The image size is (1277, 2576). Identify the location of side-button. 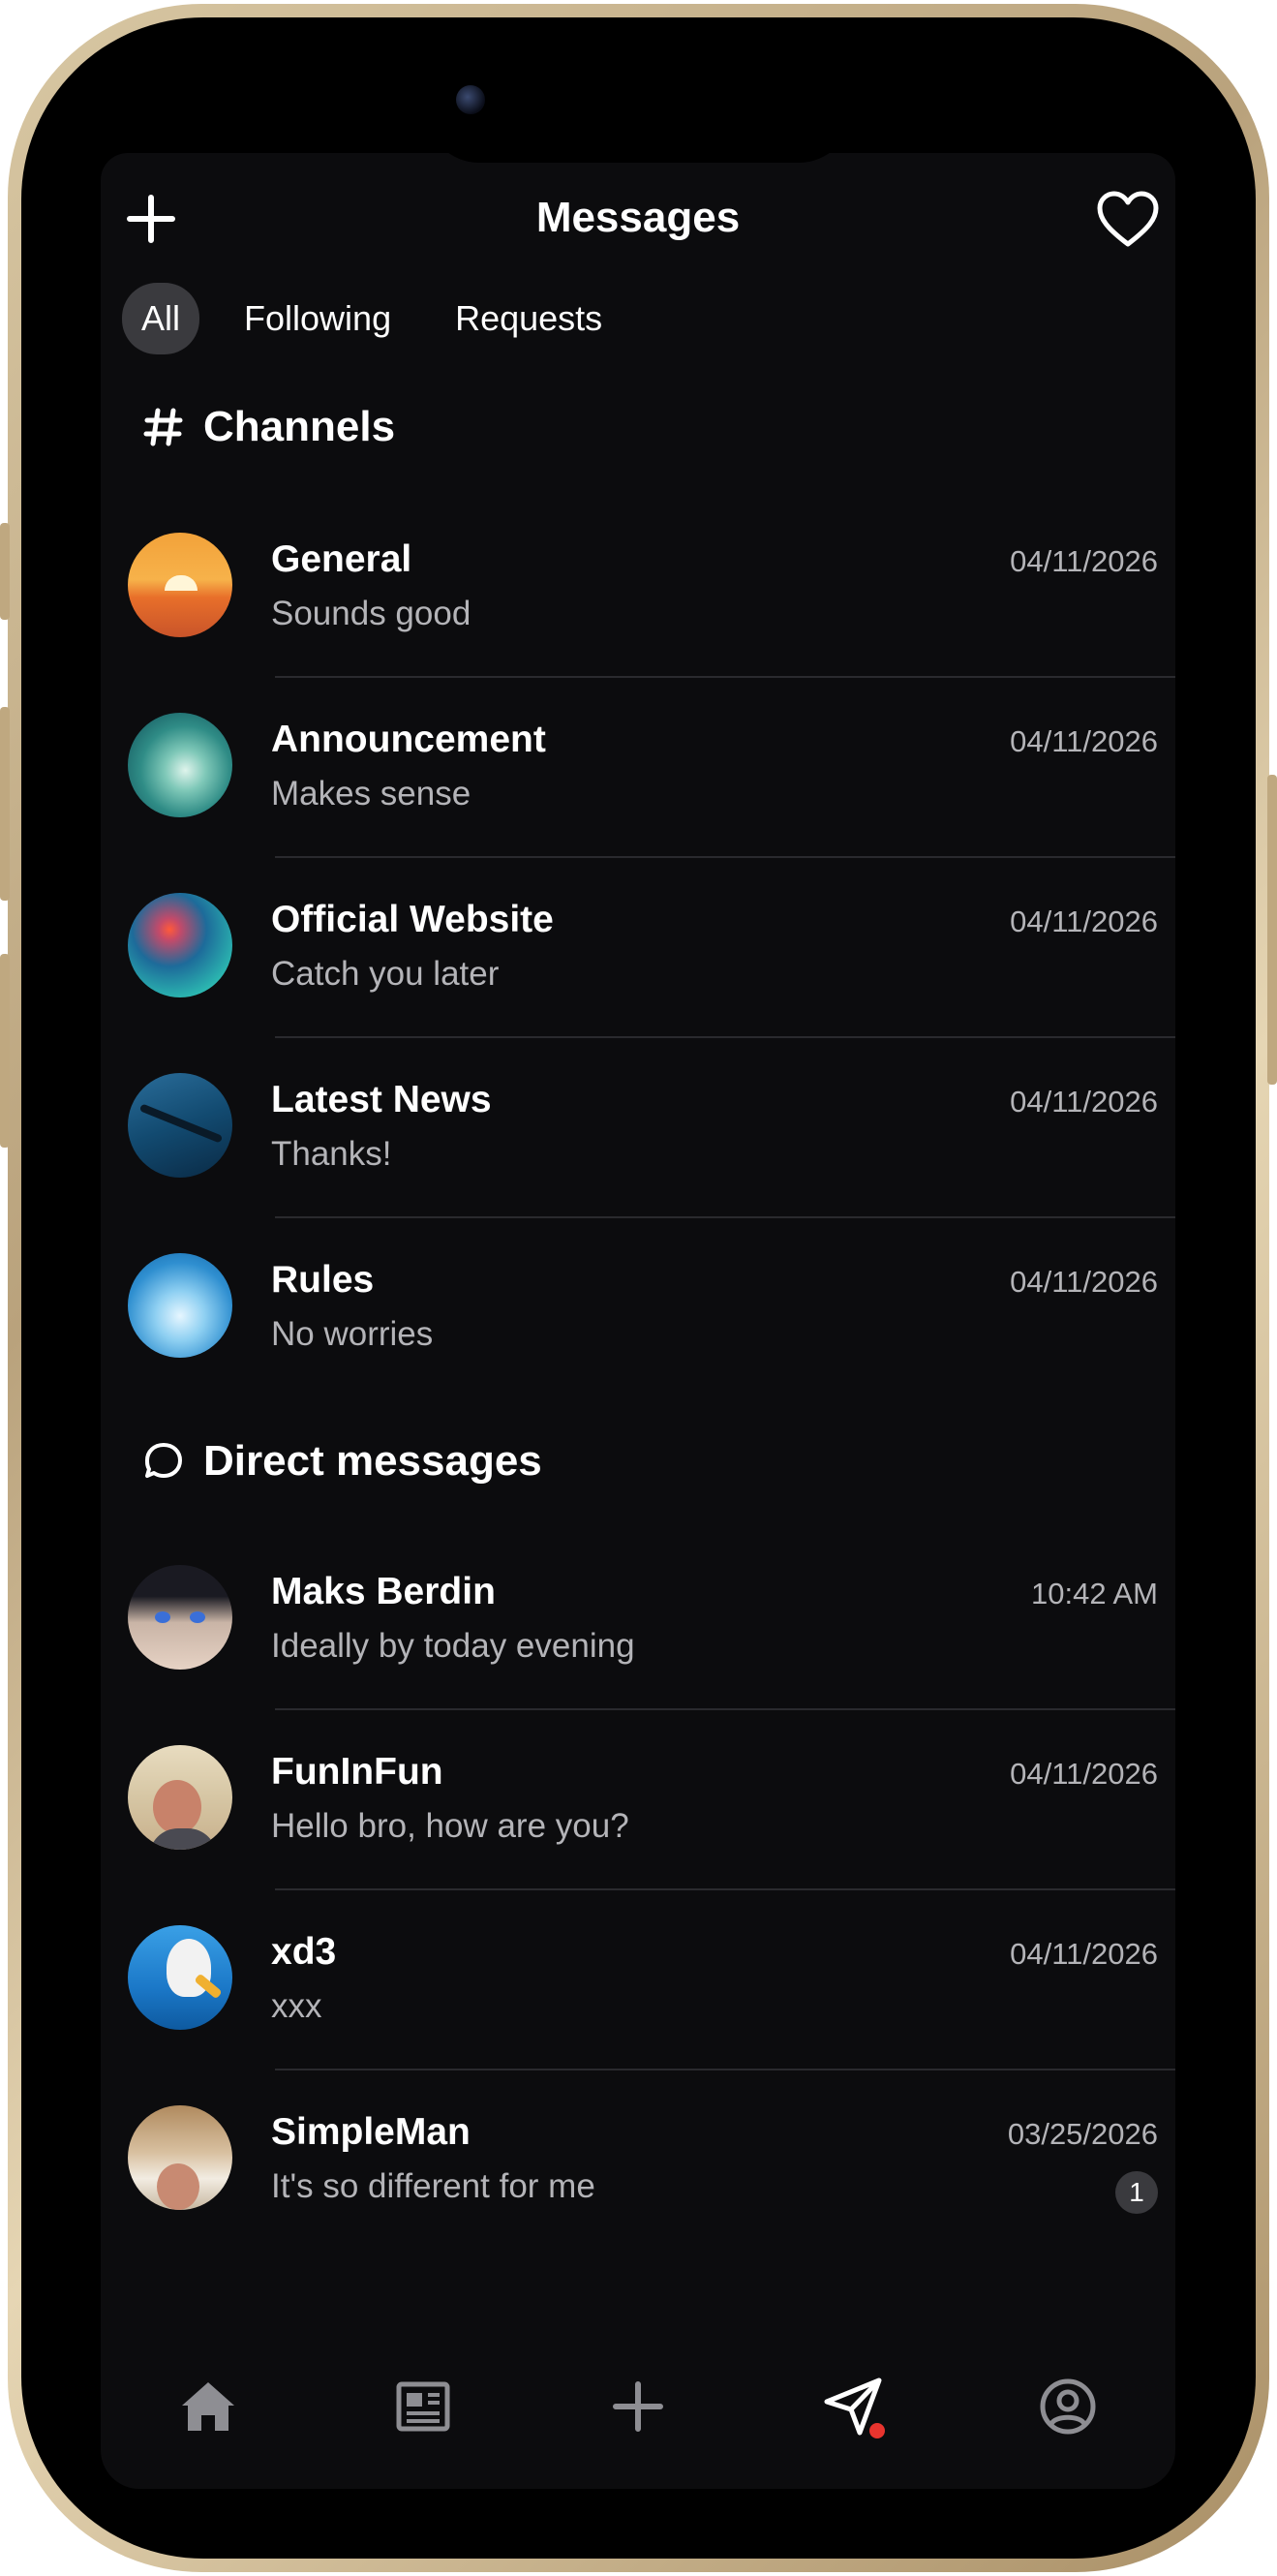
(5, 571).